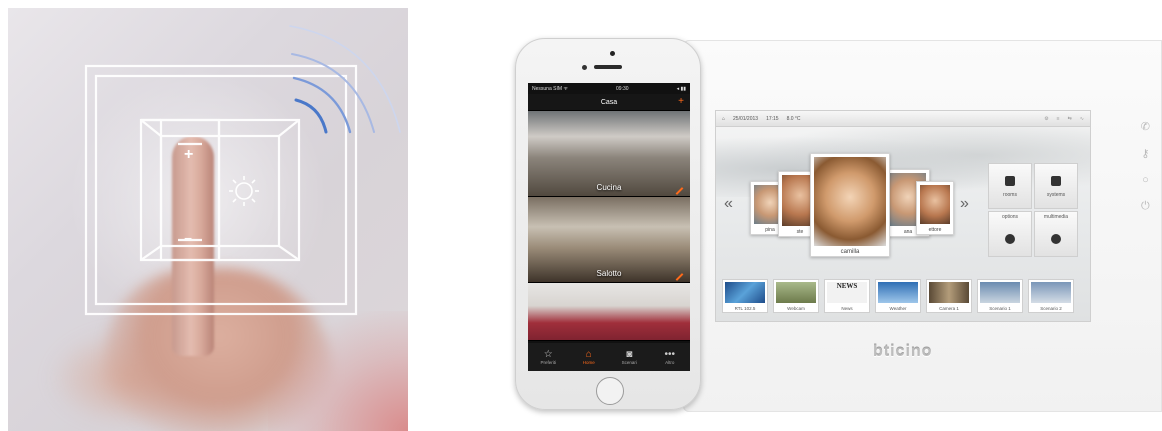  What do you see at coordinates (612, 53) in the screenshot?
I see `front-camera` at bounding box center [612, 53].